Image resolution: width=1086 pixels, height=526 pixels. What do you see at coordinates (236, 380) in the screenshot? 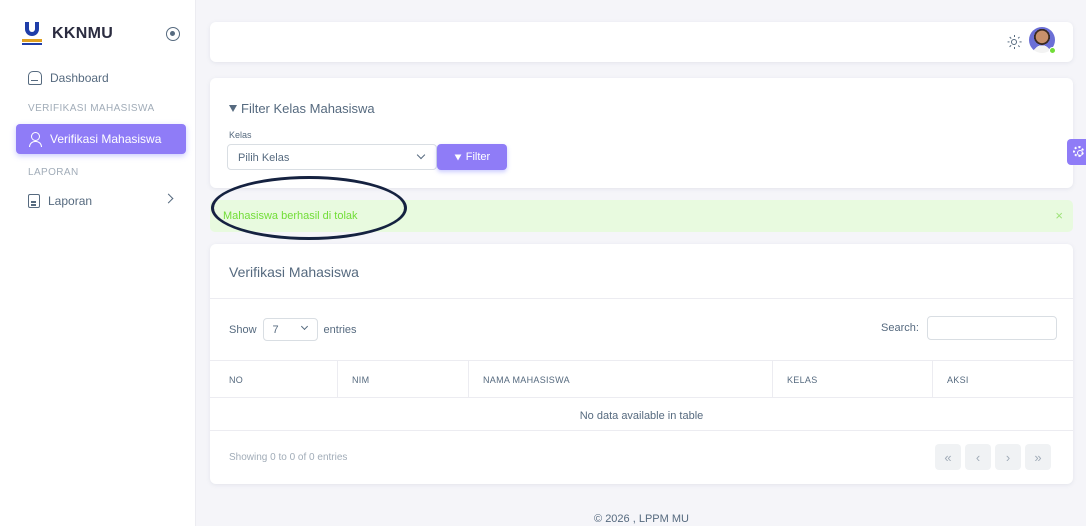
I see `column-header-no: NO` at bounding box center [236, 380].